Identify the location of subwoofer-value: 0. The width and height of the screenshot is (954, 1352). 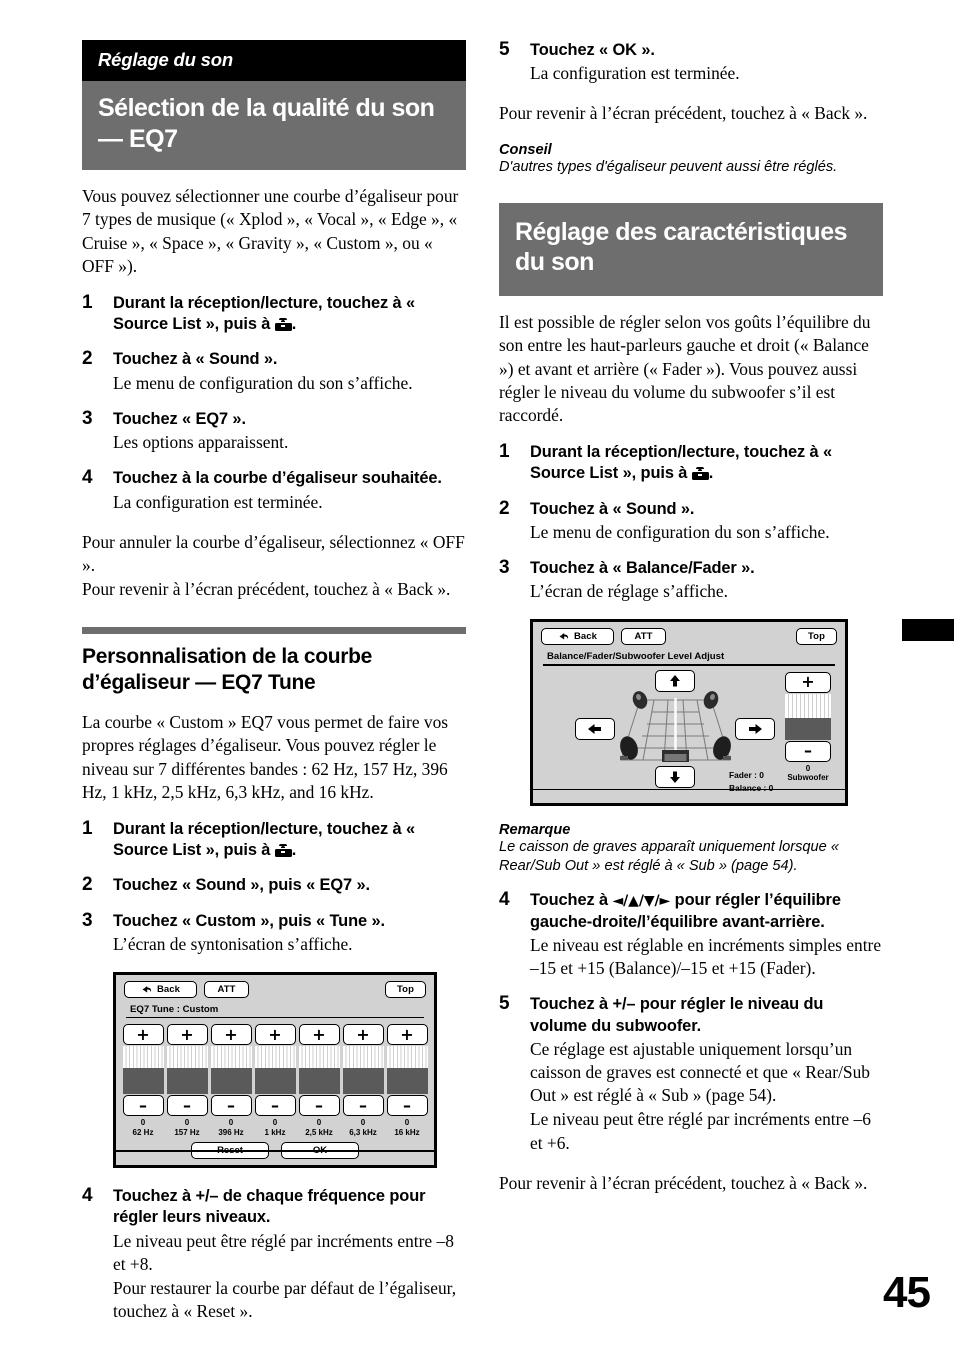
(808, 768).